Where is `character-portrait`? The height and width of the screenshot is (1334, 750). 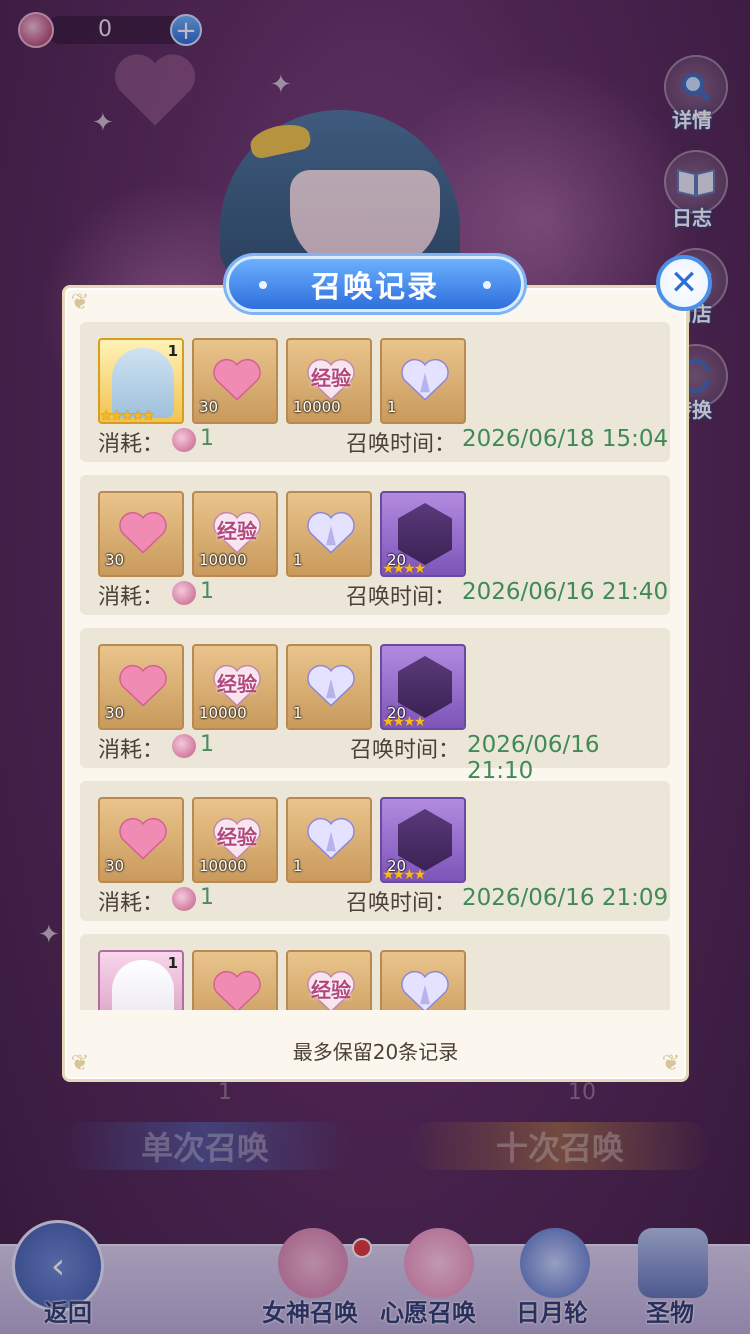 character-portrait is located at coordinates (143, 985).